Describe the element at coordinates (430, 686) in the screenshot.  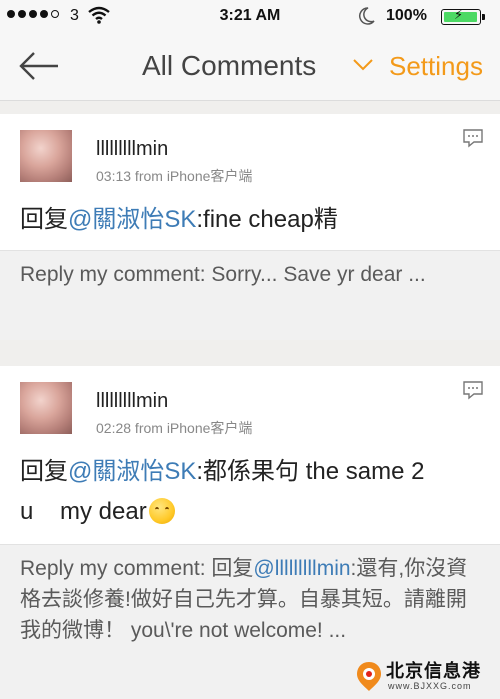
I see `watermark-url: www.BJXXG.com` at that location.